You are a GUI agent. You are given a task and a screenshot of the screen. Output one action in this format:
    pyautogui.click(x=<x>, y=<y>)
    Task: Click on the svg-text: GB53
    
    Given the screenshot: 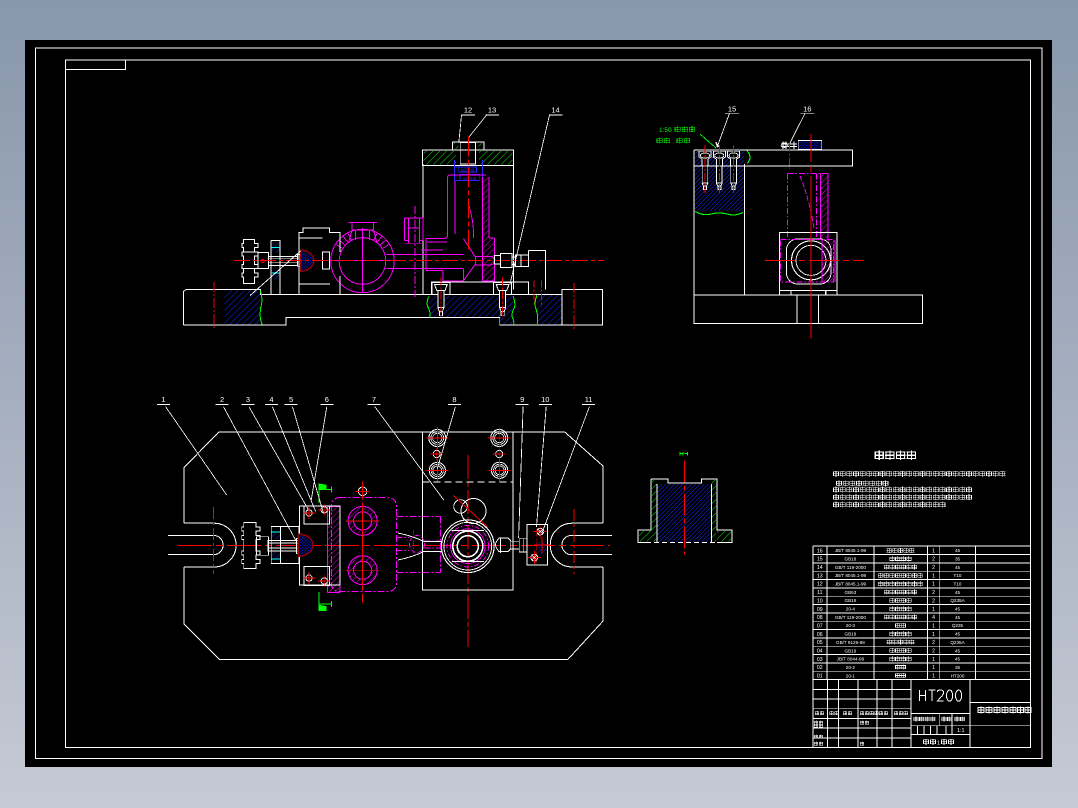 What is the action you would take?
    pyautogui.click(x=851, y=592)
    